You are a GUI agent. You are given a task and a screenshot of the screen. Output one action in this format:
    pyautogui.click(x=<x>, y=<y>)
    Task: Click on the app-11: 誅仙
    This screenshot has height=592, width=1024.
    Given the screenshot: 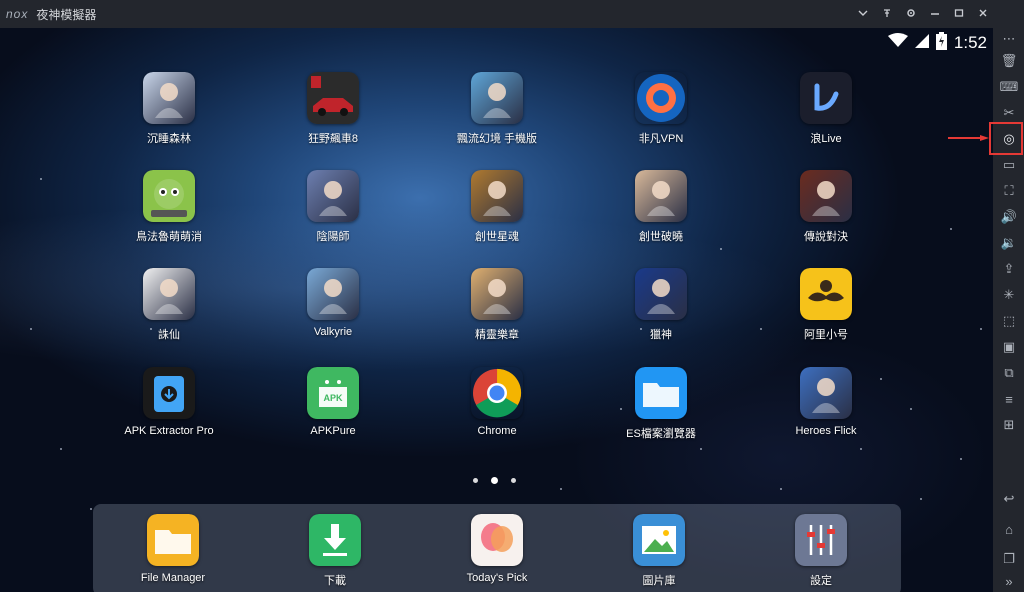 What is the action you would take?
    pyautogui.click(x=169, y=305)
    